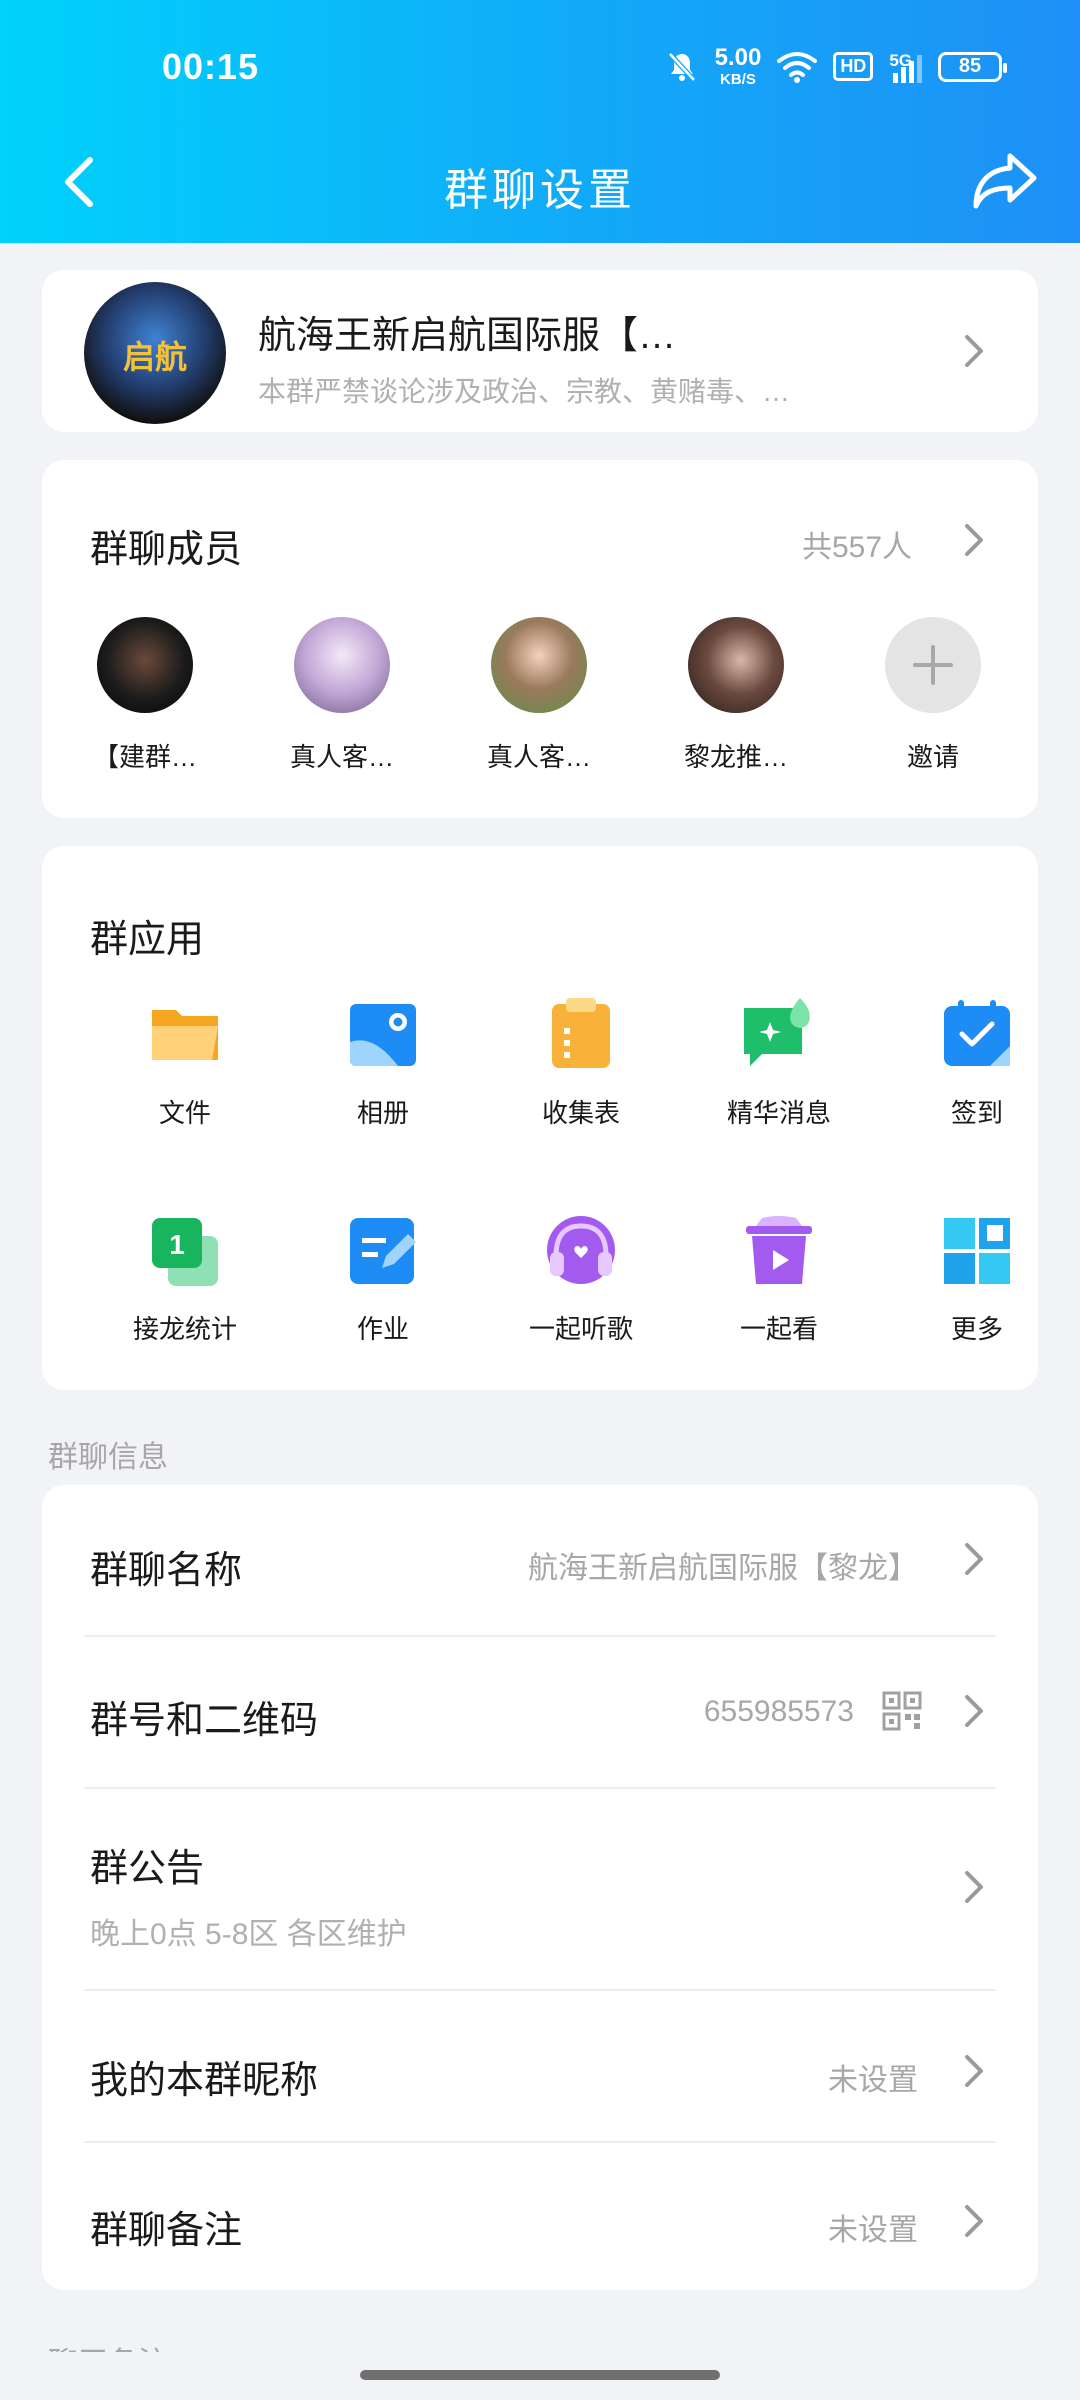  Describe the element at coordinates (778, 1329) in the screenshot. I see `app-label: 一起看` at that location.